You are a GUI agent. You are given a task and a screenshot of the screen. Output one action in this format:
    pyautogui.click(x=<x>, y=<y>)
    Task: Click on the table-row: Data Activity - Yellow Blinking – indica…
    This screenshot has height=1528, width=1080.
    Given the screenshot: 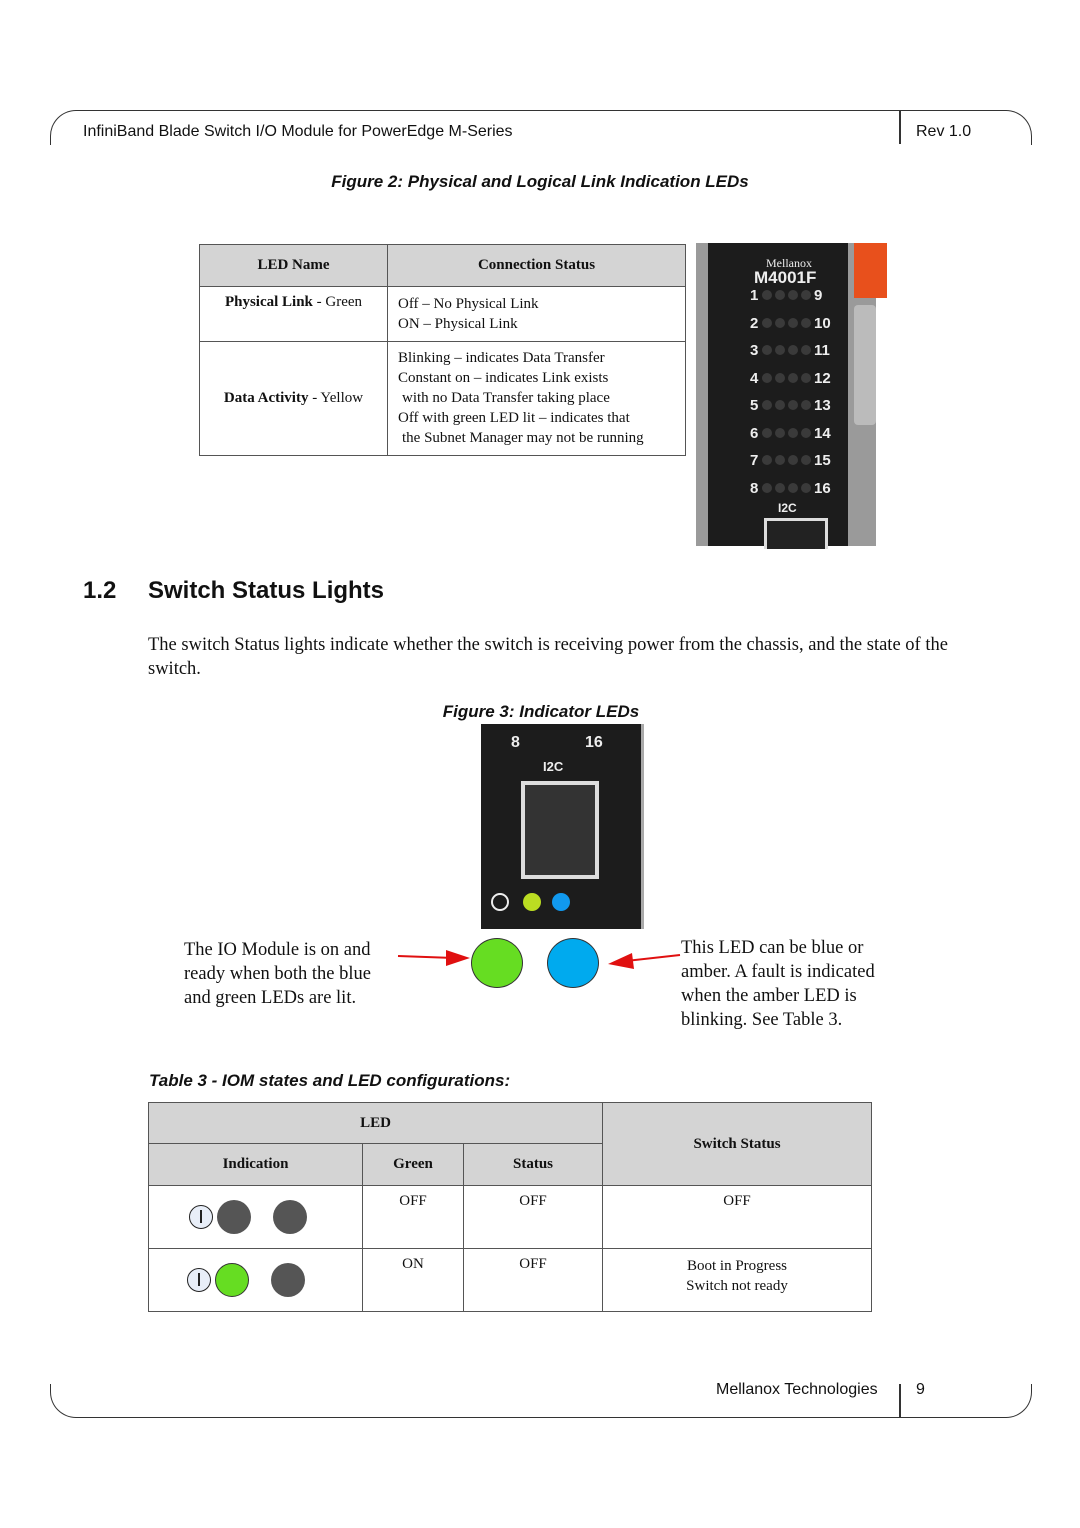 What is the action you would take?
    pyautogui.click(x=442, y=398)
    